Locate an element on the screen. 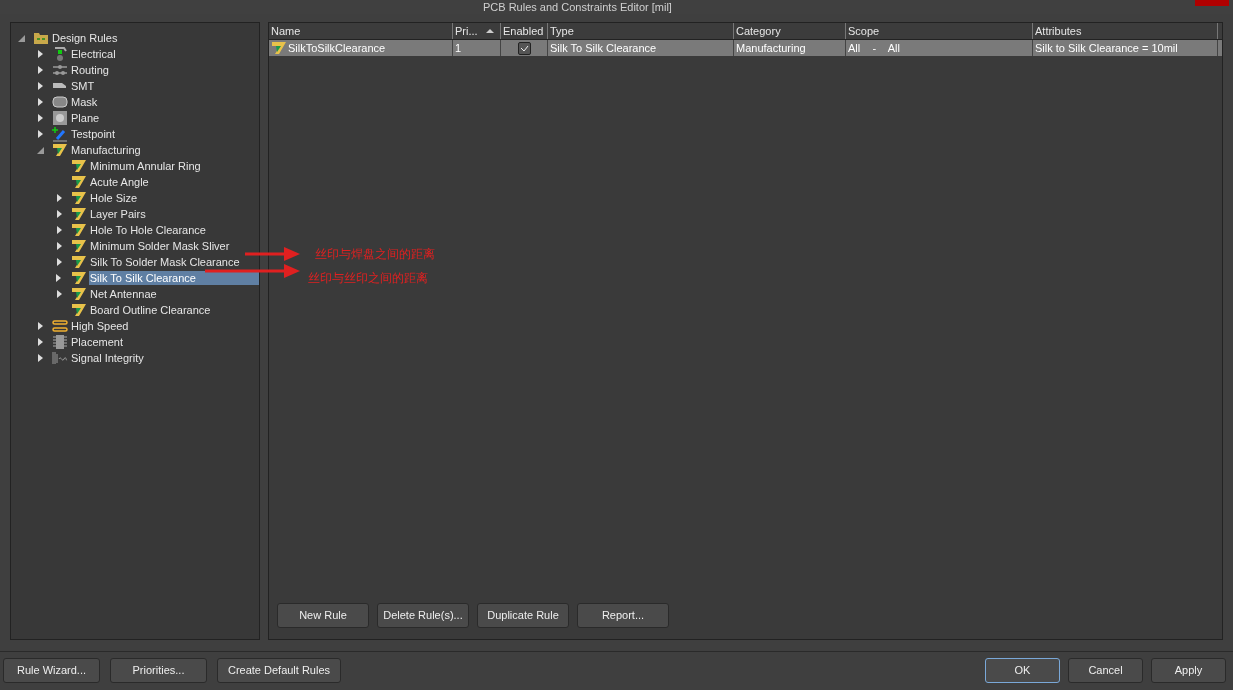  column-header: Category is located at coordinates (790, 31).